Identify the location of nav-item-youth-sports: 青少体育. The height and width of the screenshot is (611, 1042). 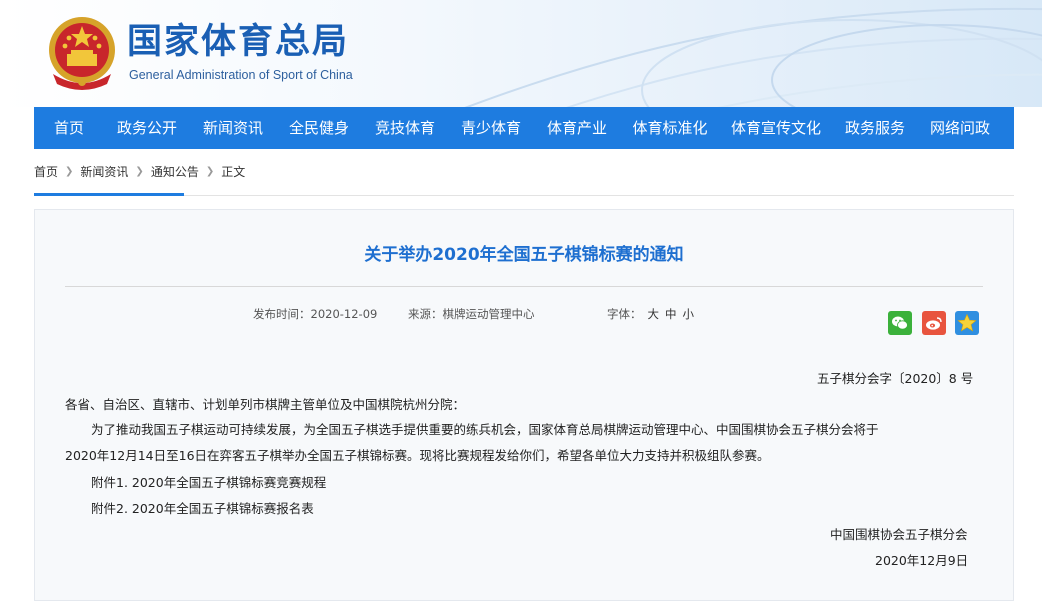
(491, 128).